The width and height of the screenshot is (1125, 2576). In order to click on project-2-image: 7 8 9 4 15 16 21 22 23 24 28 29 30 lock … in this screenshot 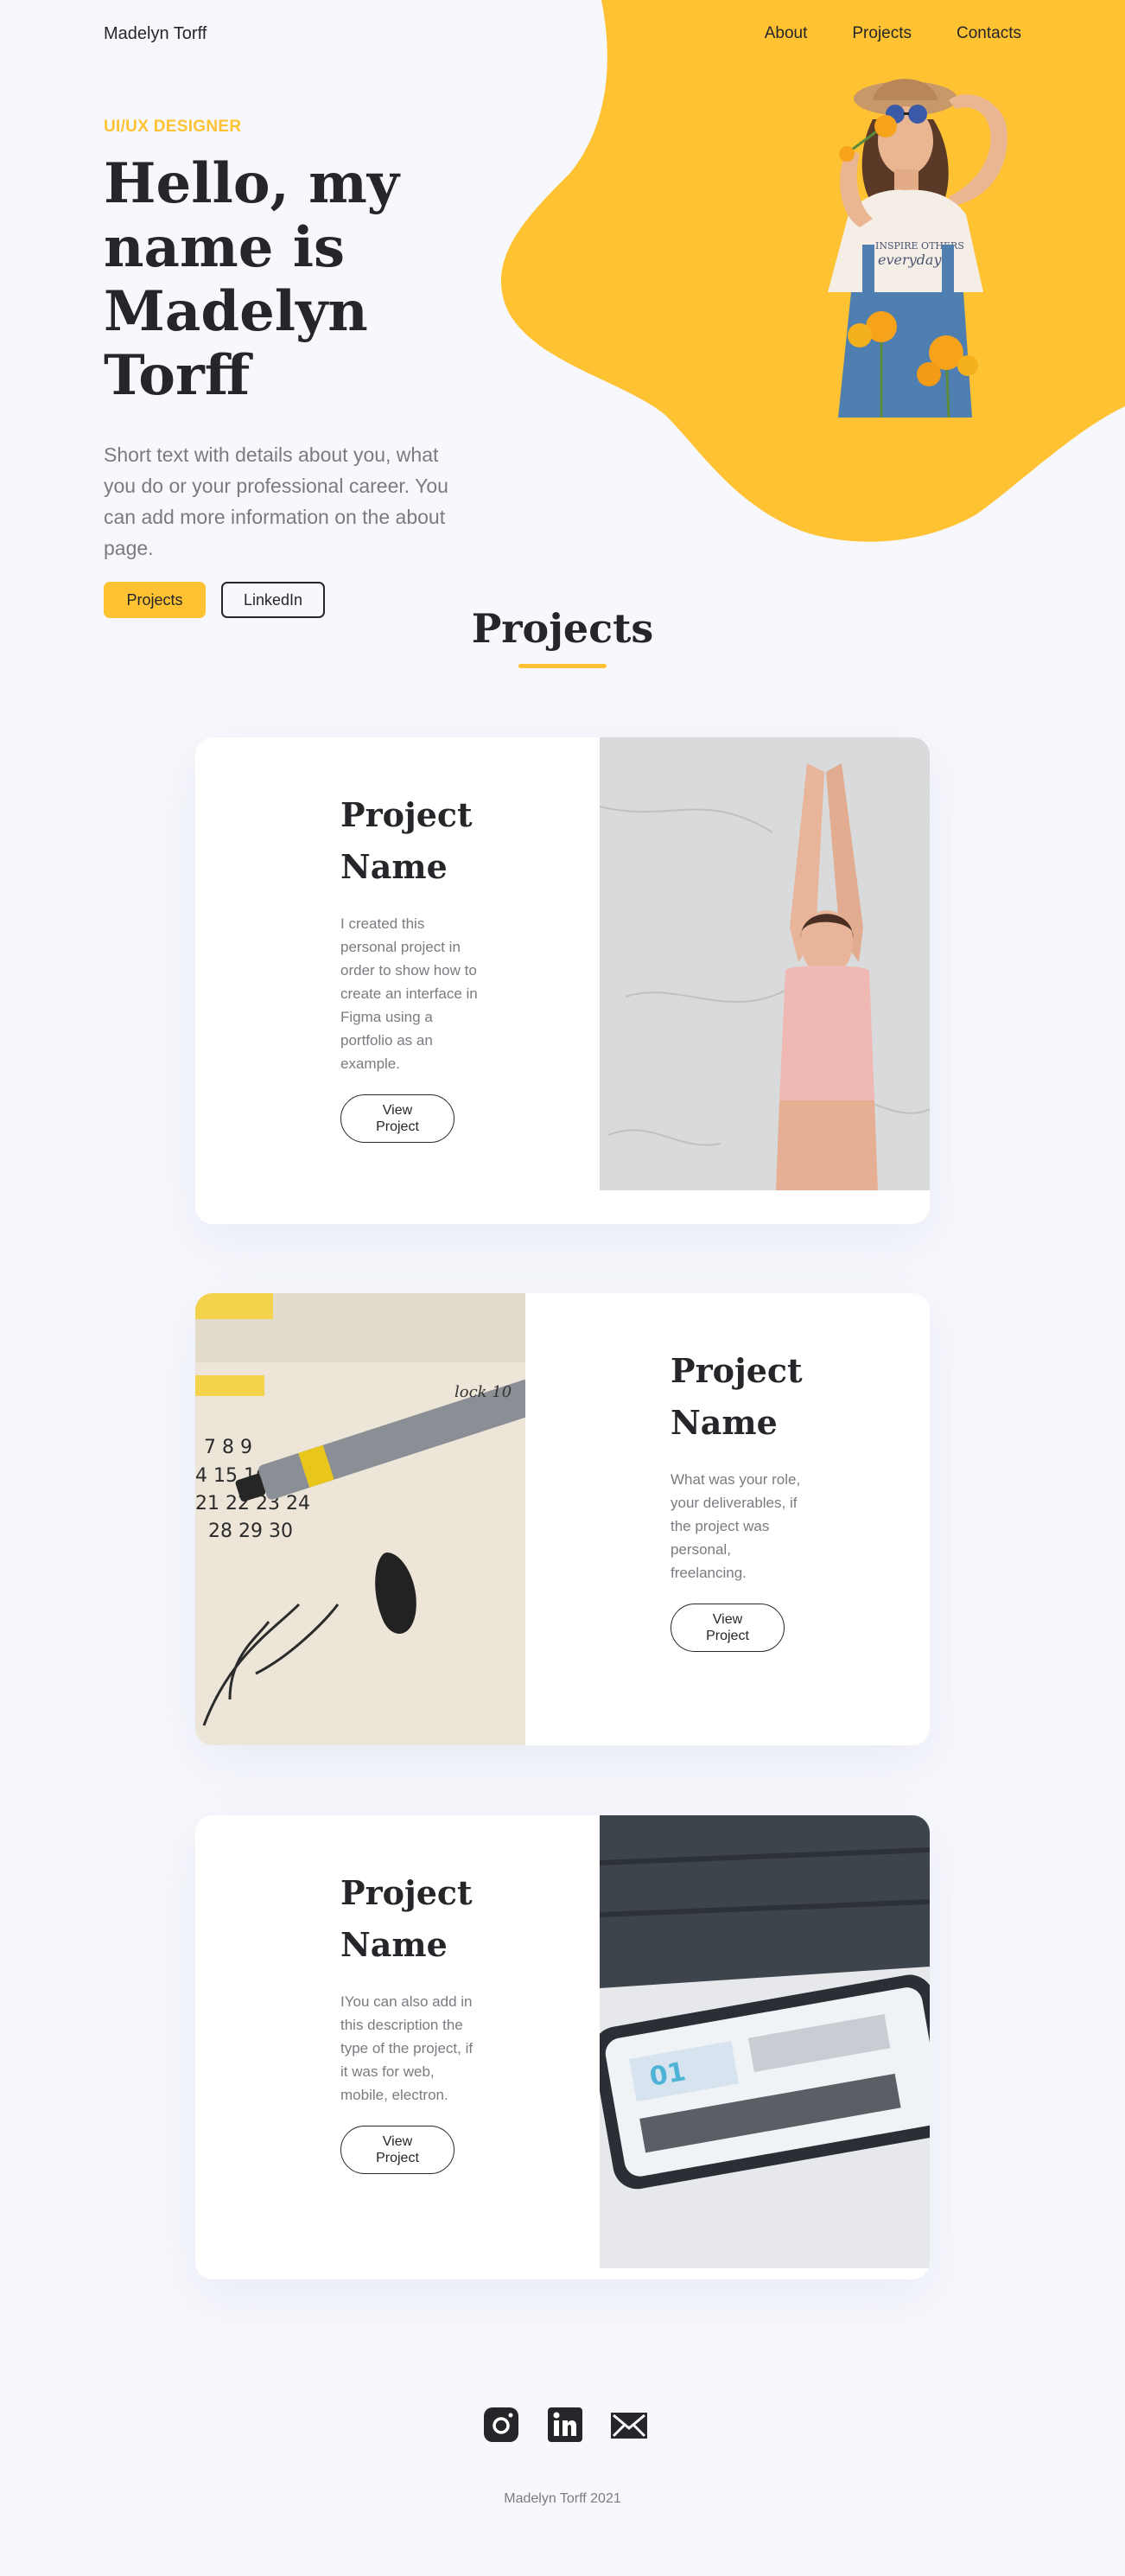, I will do `click(360, 1519)`.